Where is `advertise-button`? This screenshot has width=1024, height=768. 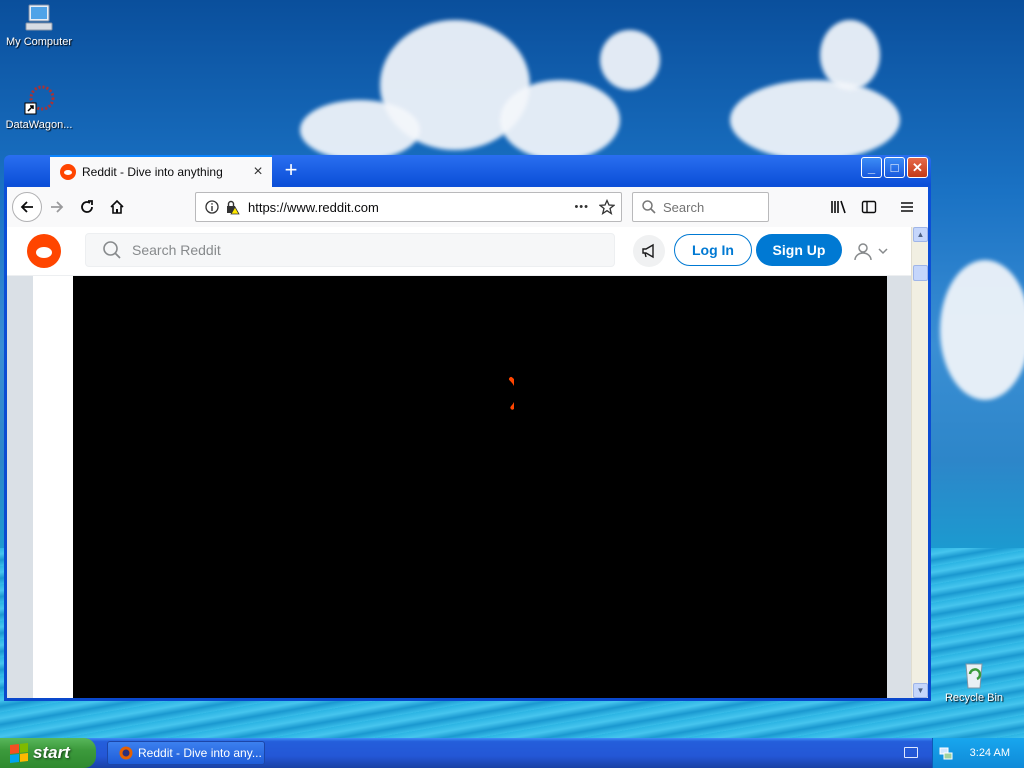
advertise-button is located at coordinates (649, 251).